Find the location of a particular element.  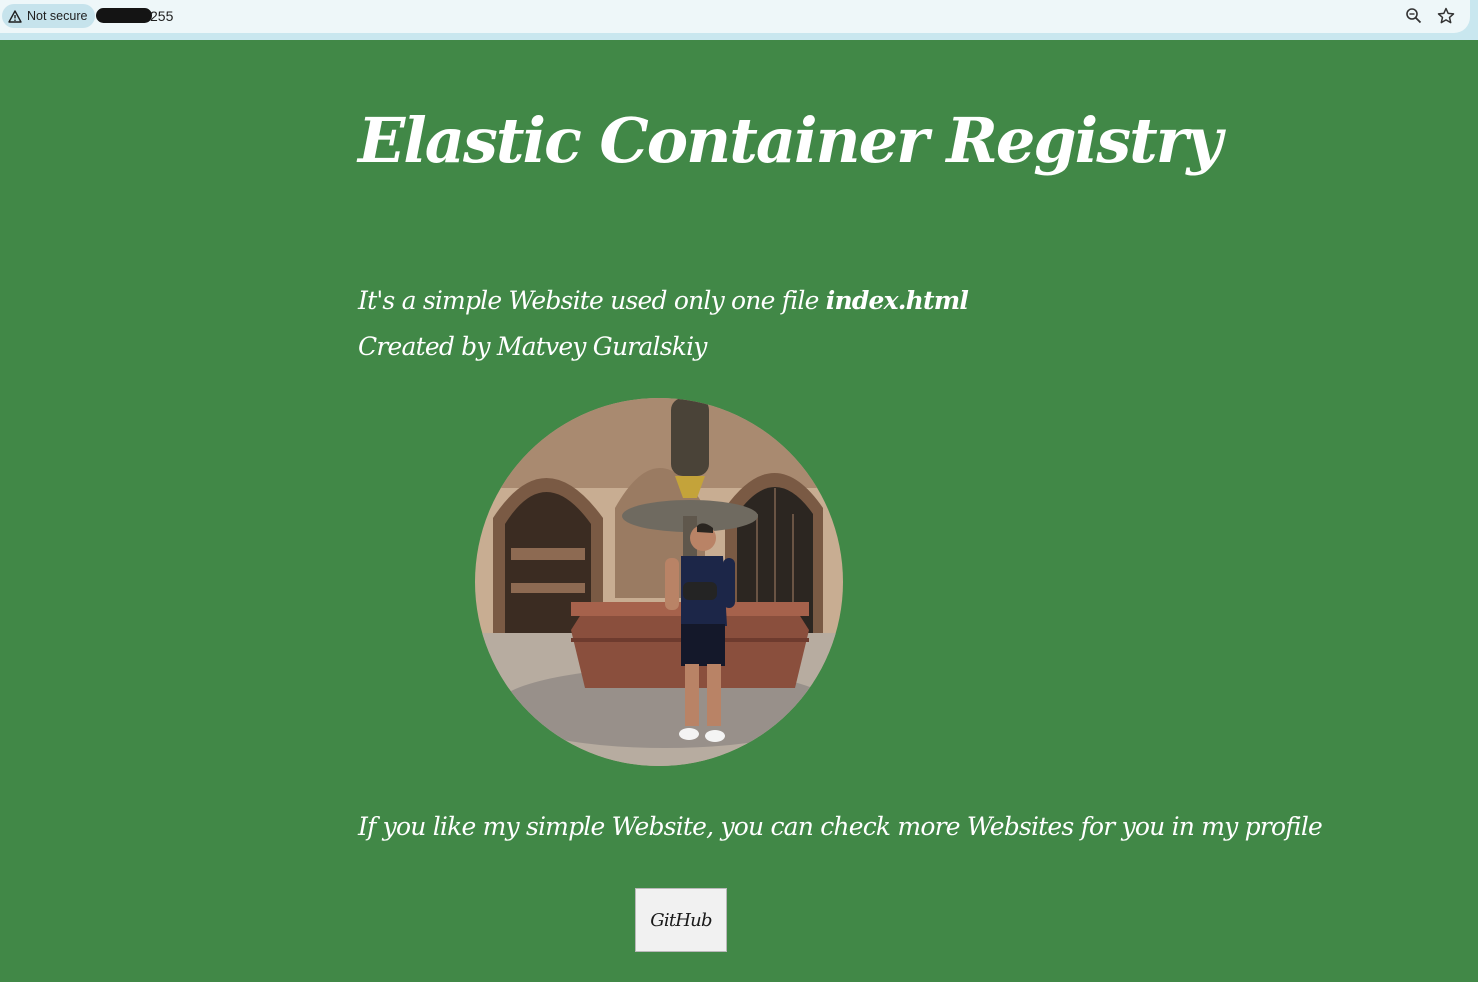

address-bar: Not secure 255 is located at coordinates (735, 16).